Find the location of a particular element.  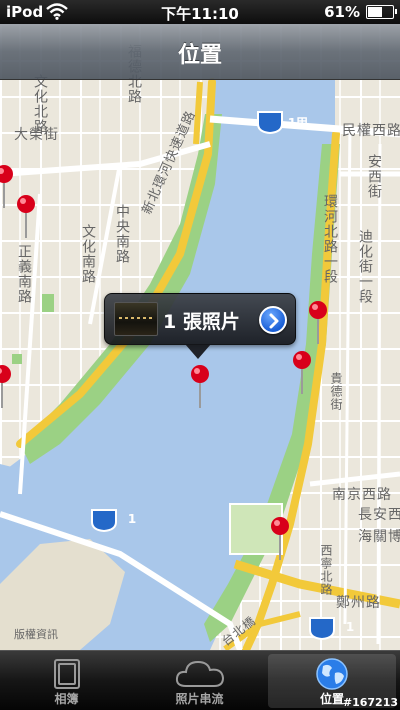

road-label: 環河北路一段 is located at coordinates (330, 239).